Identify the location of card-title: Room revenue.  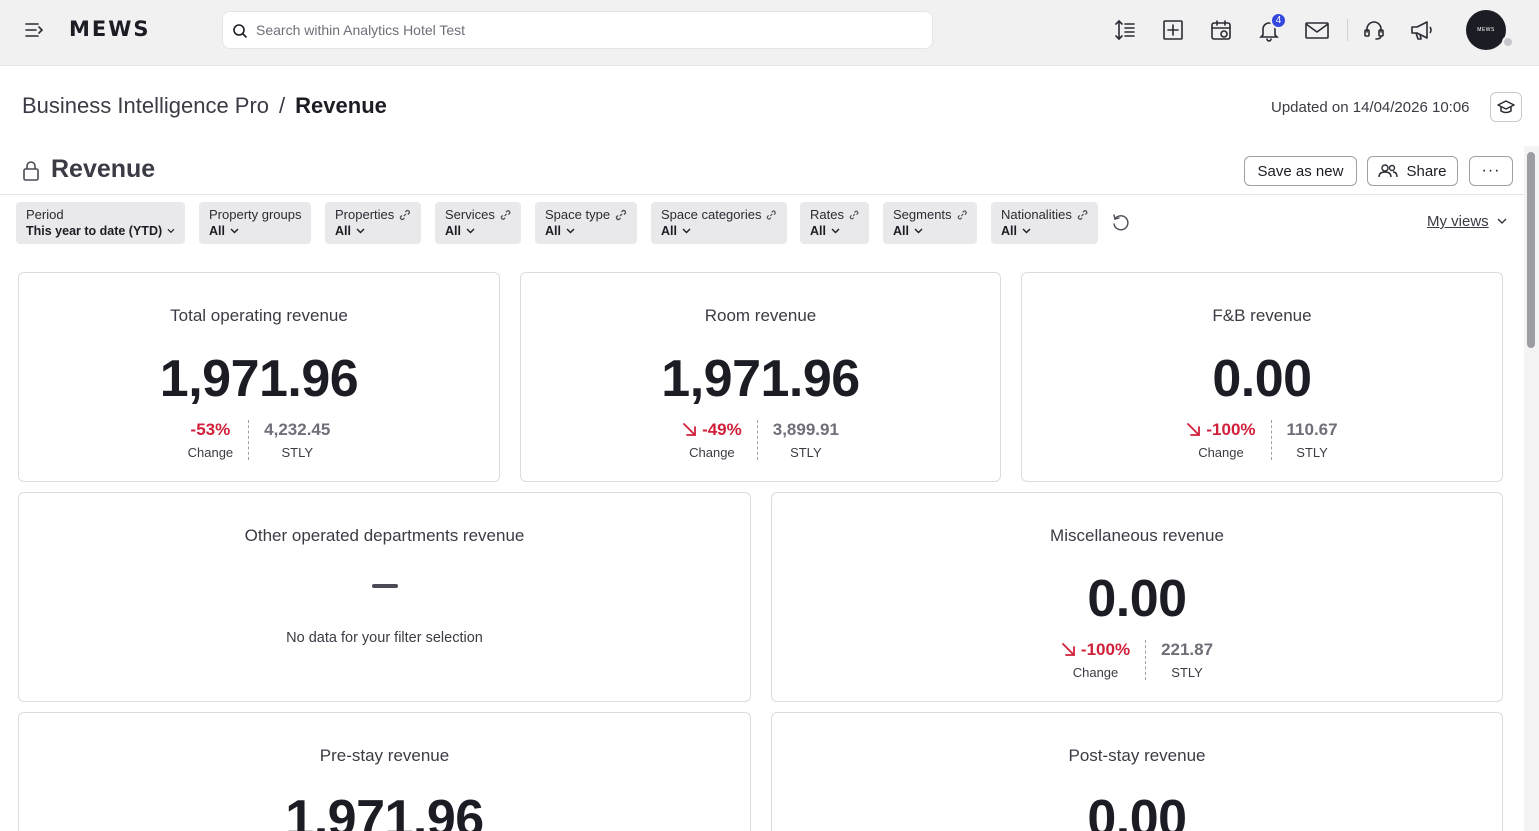
(760, 315).